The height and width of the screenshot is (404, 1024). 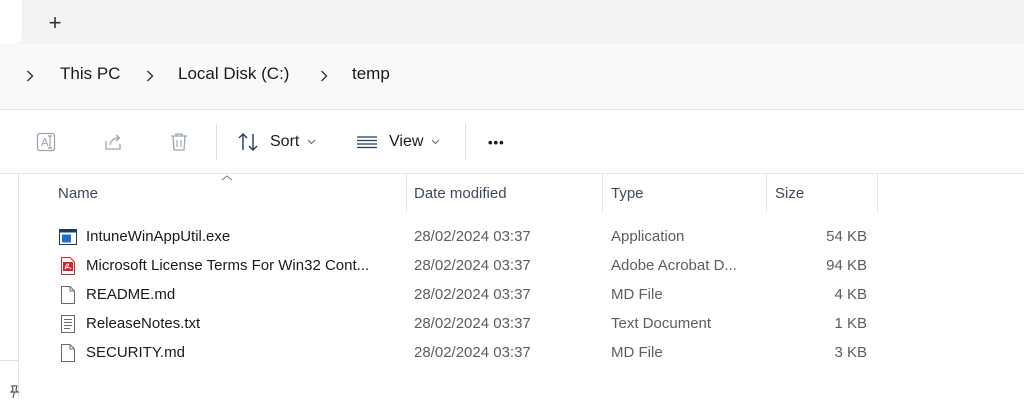 I want to click on new-tab-button: +, so click(x=55, y=23).